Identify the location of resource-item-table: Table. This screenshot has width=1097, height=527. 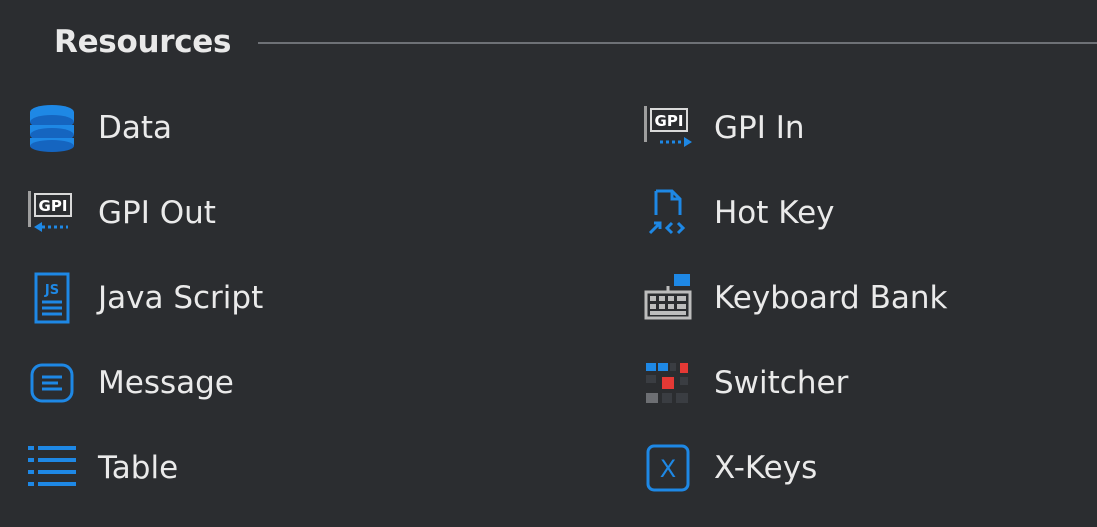
(100, 468).